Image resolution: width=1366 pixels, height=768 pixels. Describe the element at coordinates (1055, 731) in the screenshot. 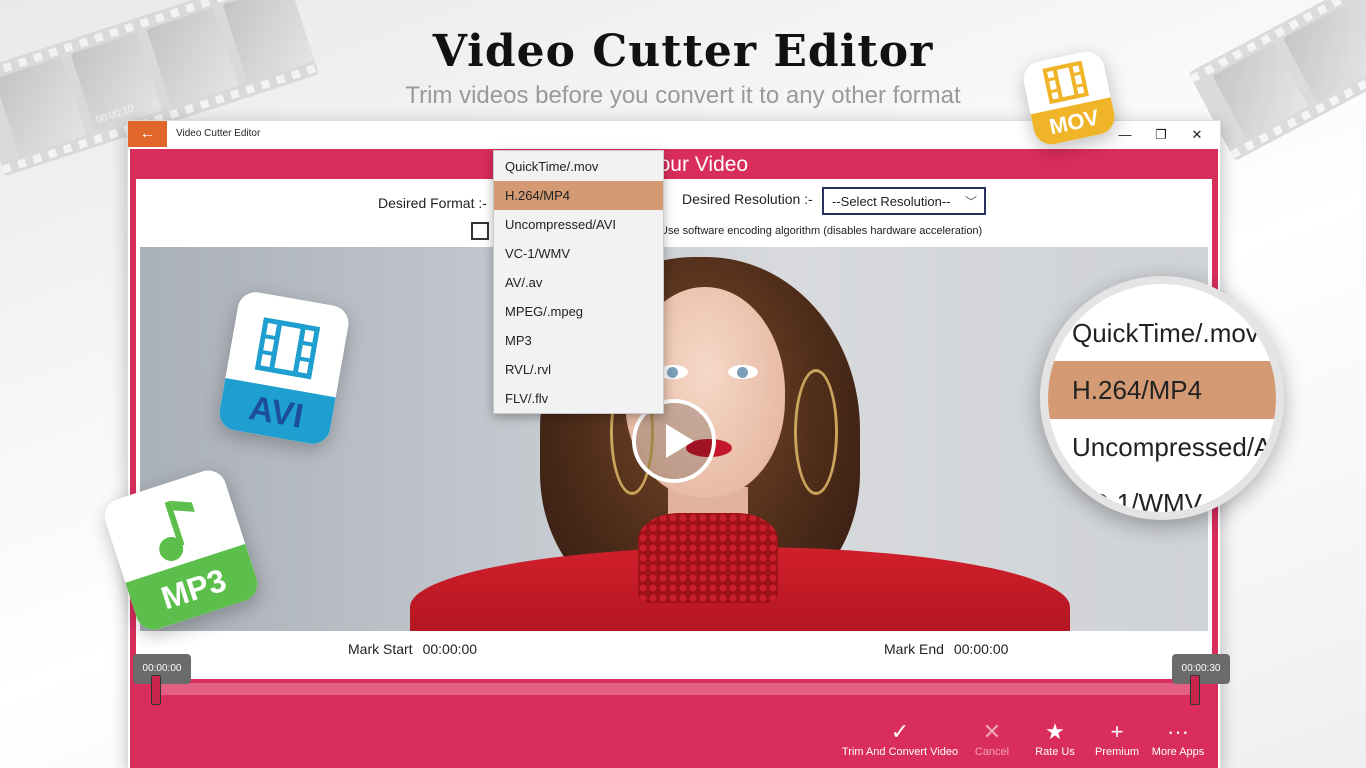

I see `star-icon: ★` at that location.